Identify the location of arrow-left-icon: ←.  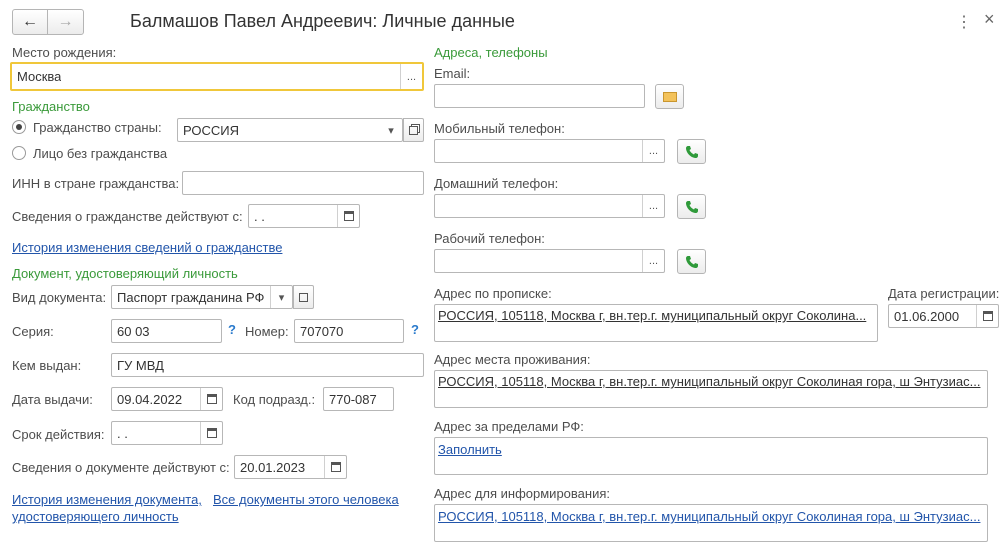
(30, 21).